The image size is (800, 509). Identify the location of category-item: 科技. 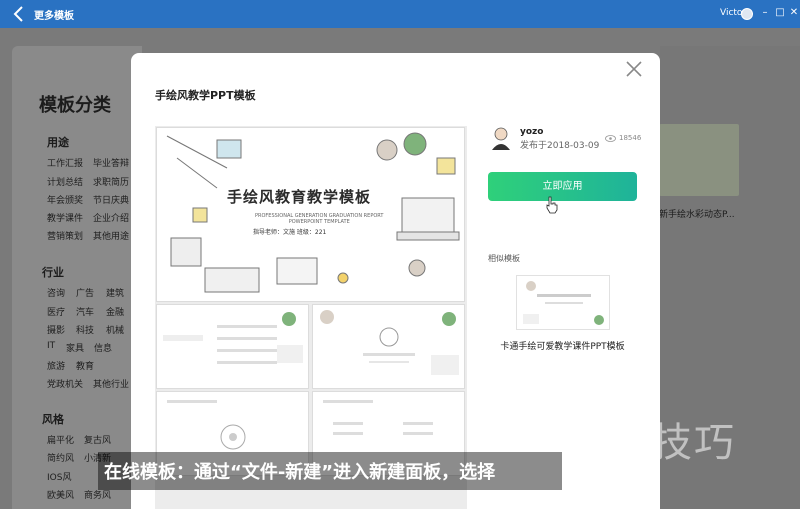
(85, 329).